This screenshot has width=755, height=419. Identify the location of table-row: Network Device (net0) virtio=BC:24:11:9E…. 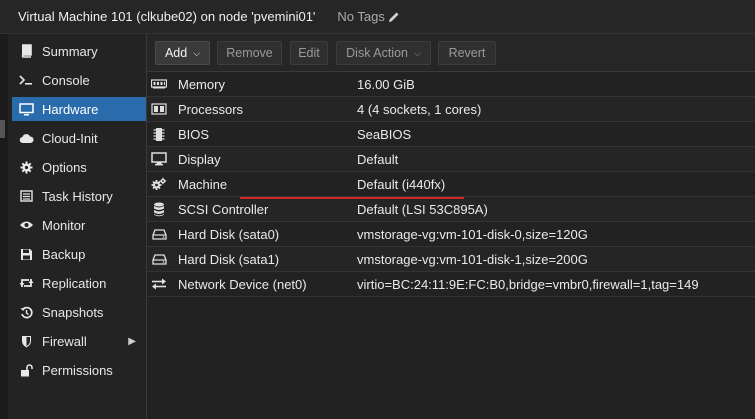
(451, 284).